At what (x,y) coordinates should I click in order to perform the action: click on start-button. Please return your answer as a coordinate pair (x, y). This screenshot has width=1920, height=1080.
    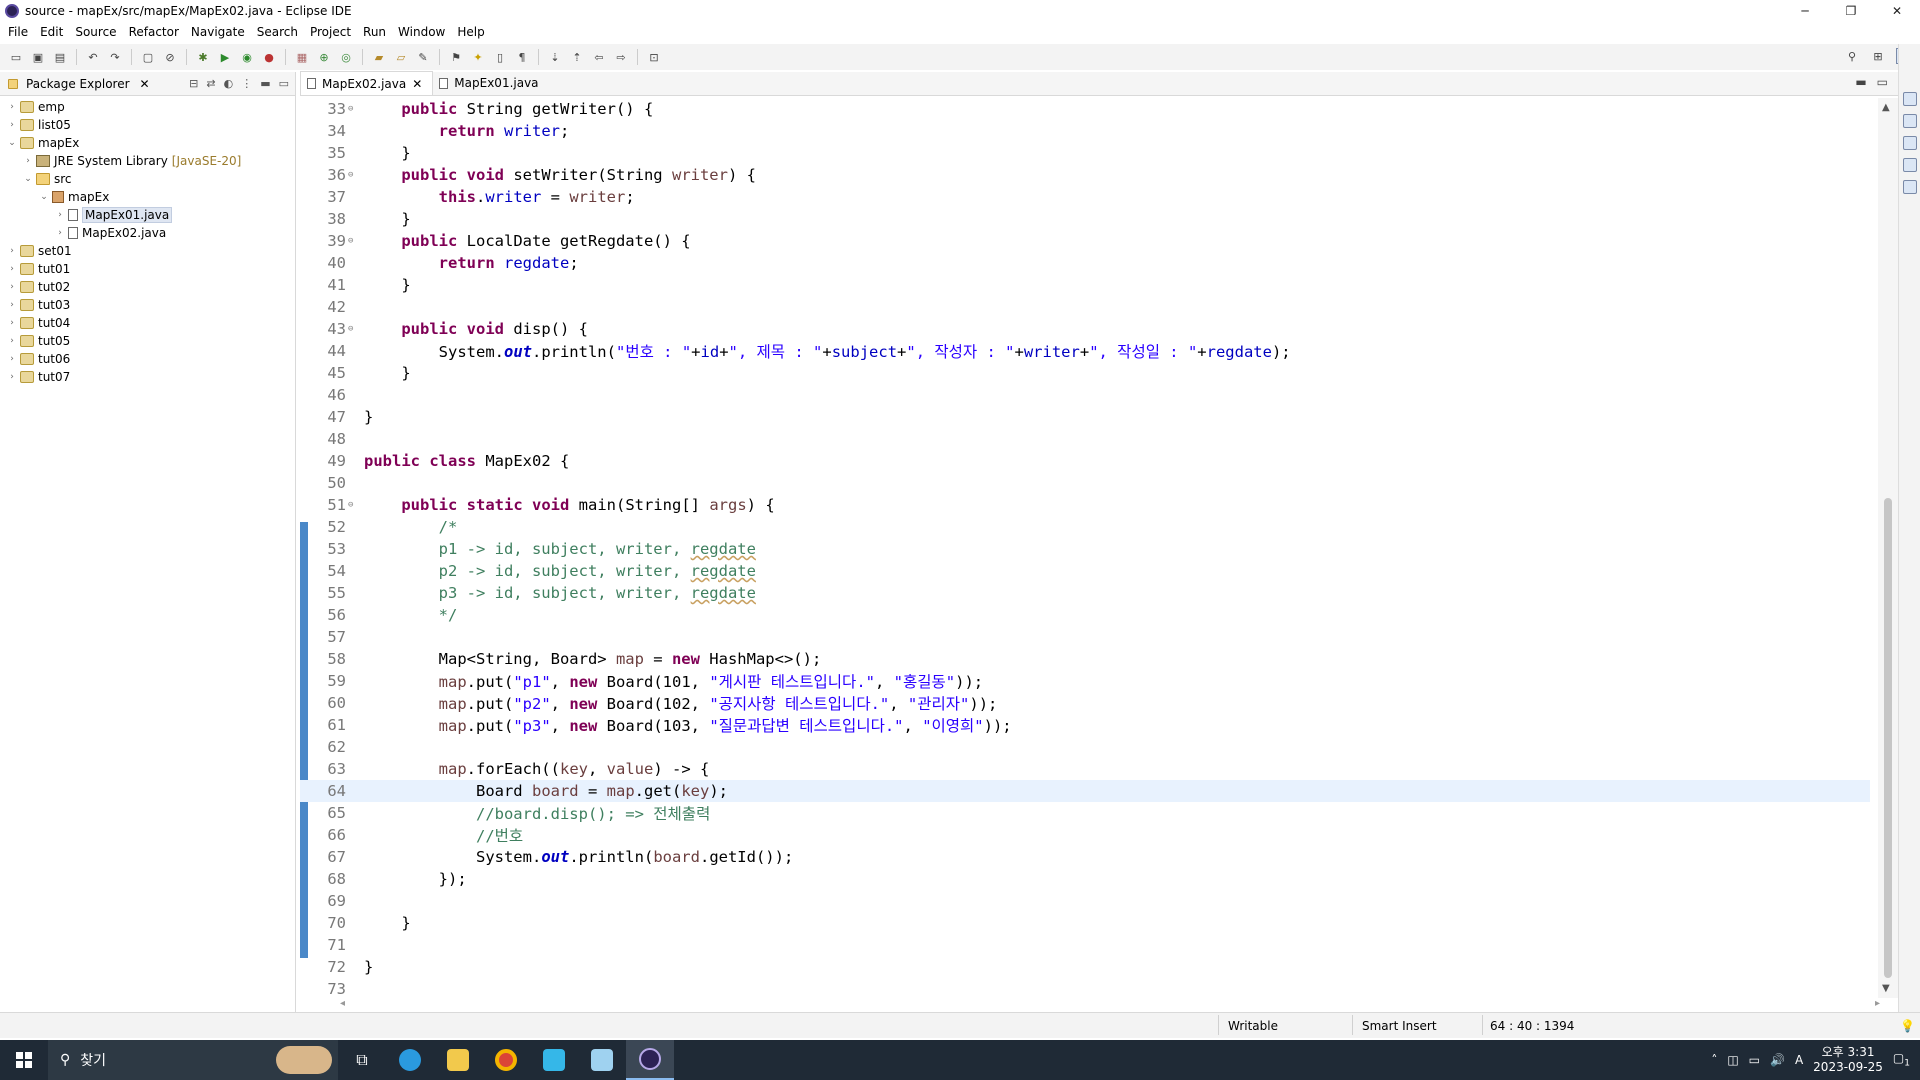
    Looking at the image, I should click on (24, 1060).